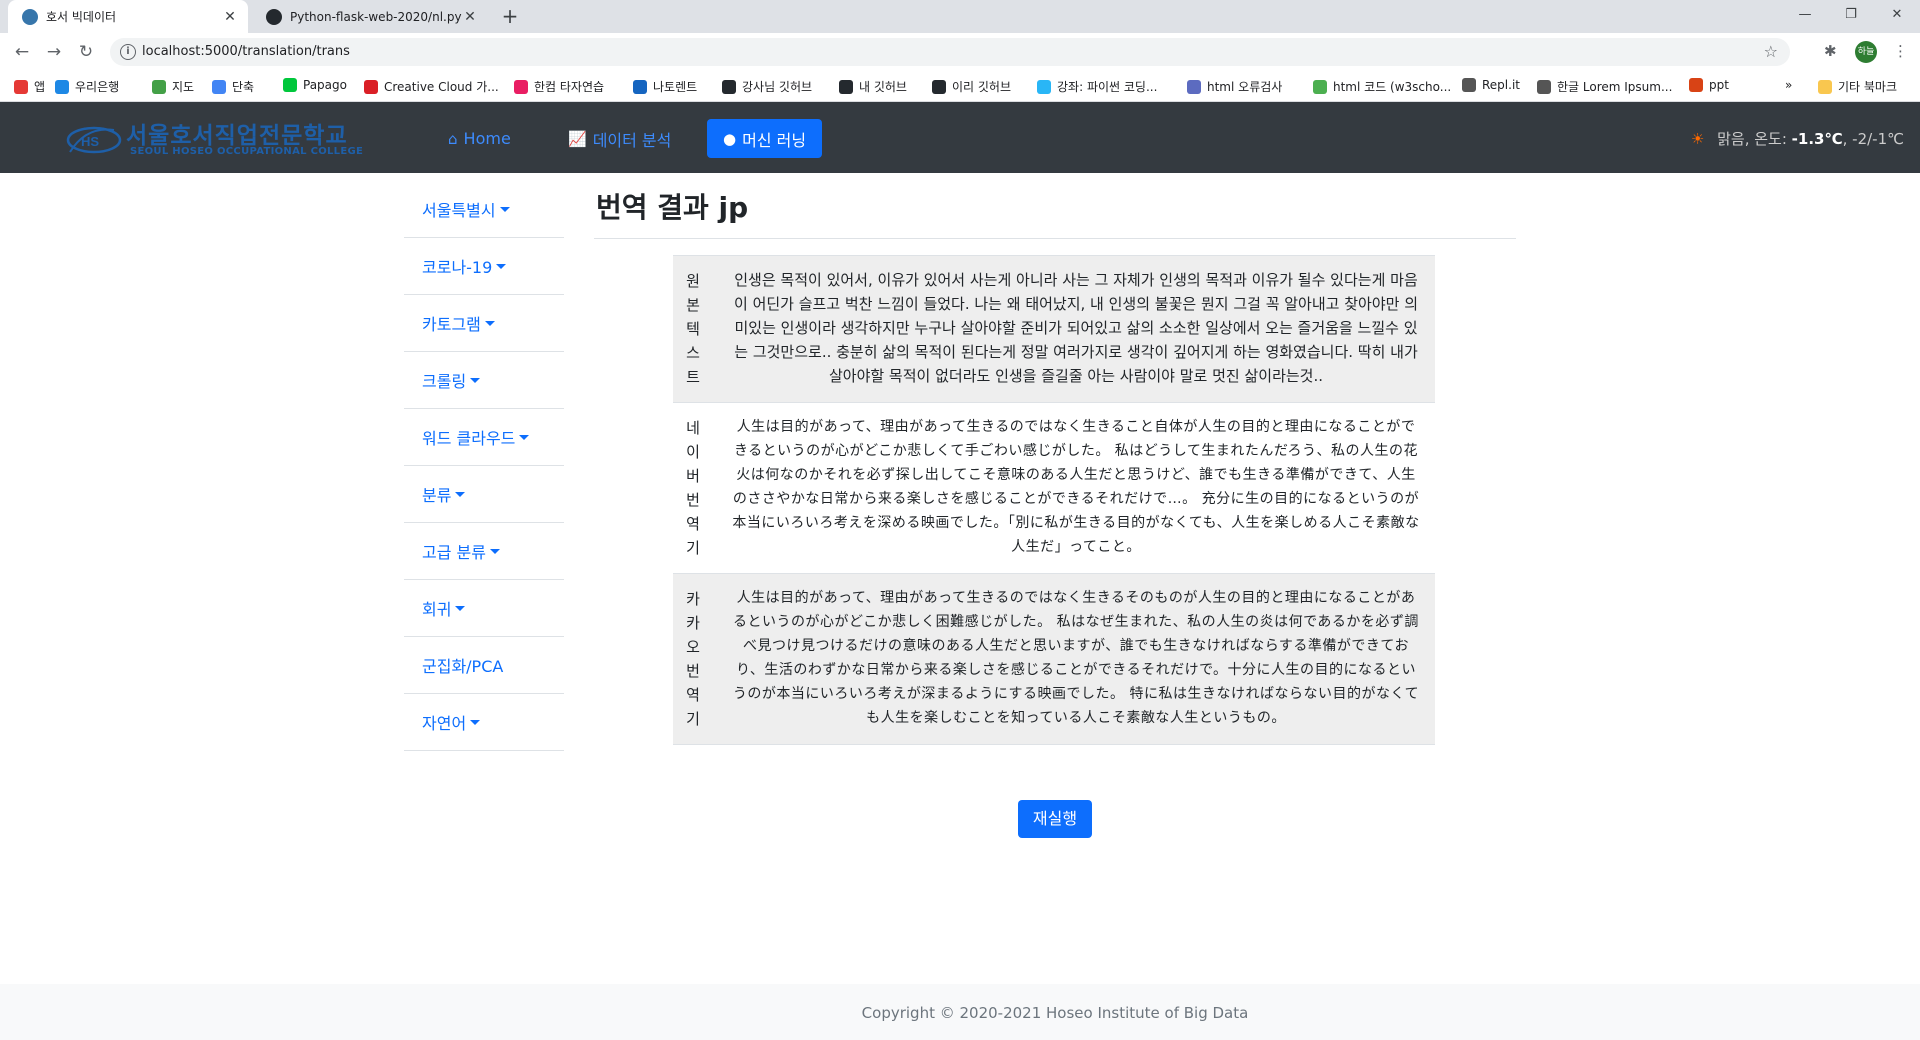 This screenshot has height=1040, width=1920. What do you see at coordinates (873, 86) in the screenshot?
I see `bookmark-item: 내 깃허브` at bounding box center [873, 86].